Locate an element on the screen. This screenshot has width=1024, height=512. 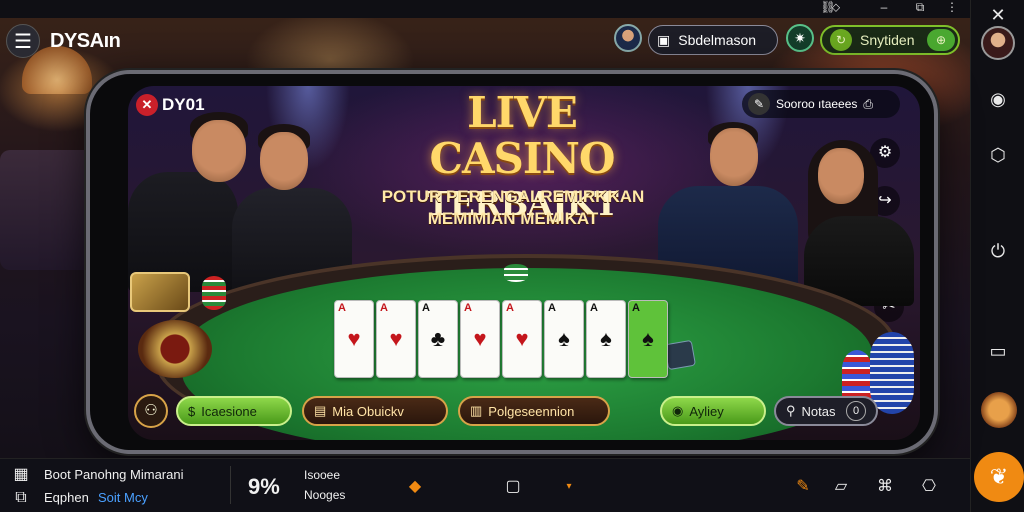
pin-icon: ⧉ is located at coordinates (920, 7).